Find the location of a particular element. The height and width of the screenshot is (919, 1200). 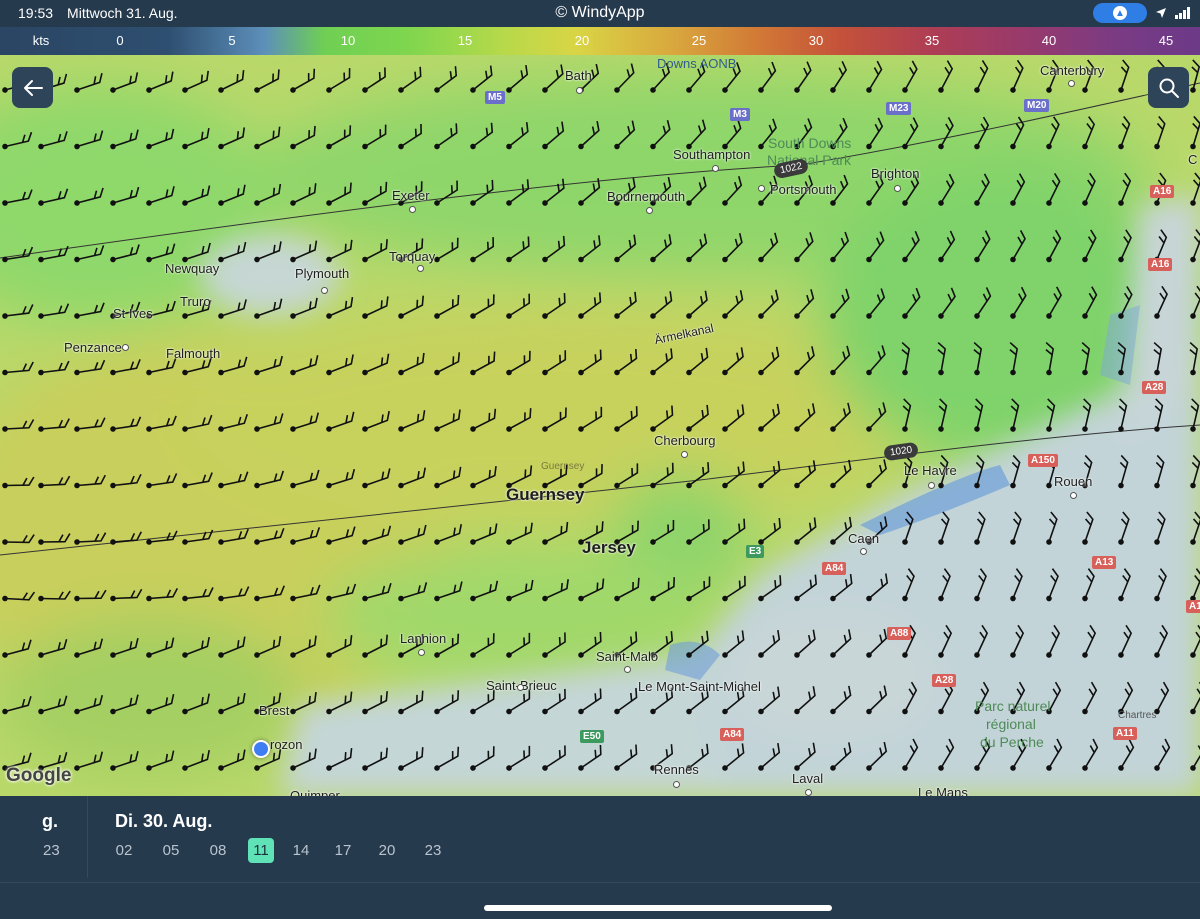

current-location-marker is located at coordinates (261, 749).